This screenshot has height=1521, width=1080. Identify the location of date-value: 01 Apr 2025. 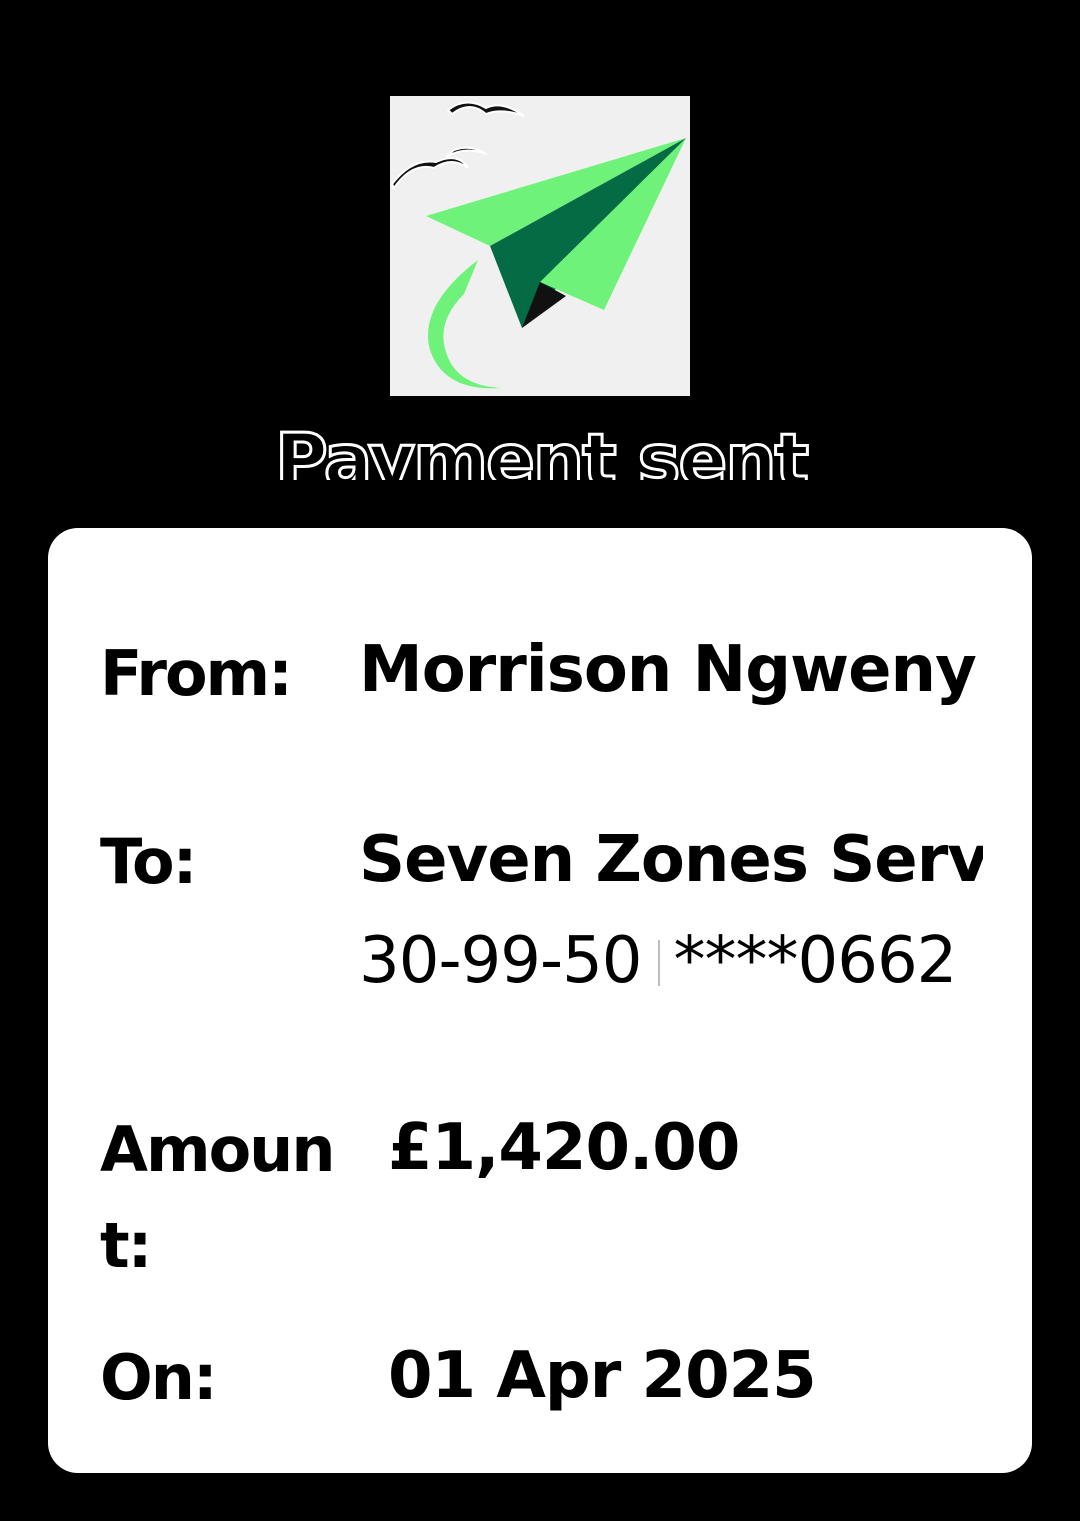
(602, 1376).